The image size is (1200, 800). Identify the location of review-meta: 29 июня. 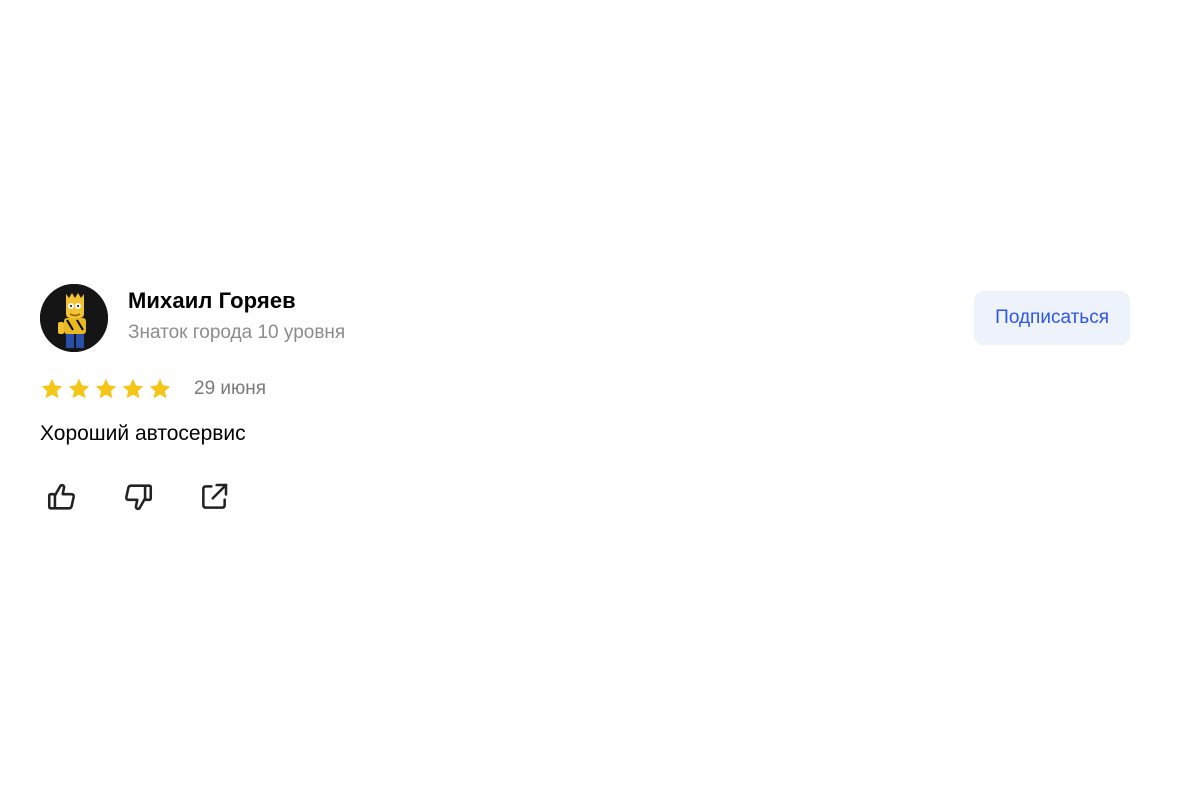
(585, 389).